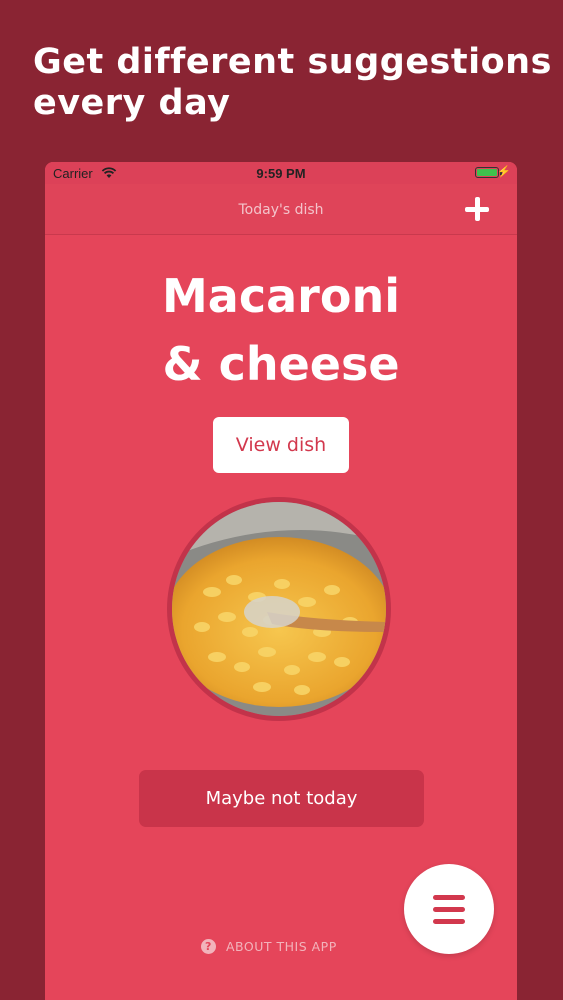  I want to click on charging-icon: ⚡, so click(504, 172).